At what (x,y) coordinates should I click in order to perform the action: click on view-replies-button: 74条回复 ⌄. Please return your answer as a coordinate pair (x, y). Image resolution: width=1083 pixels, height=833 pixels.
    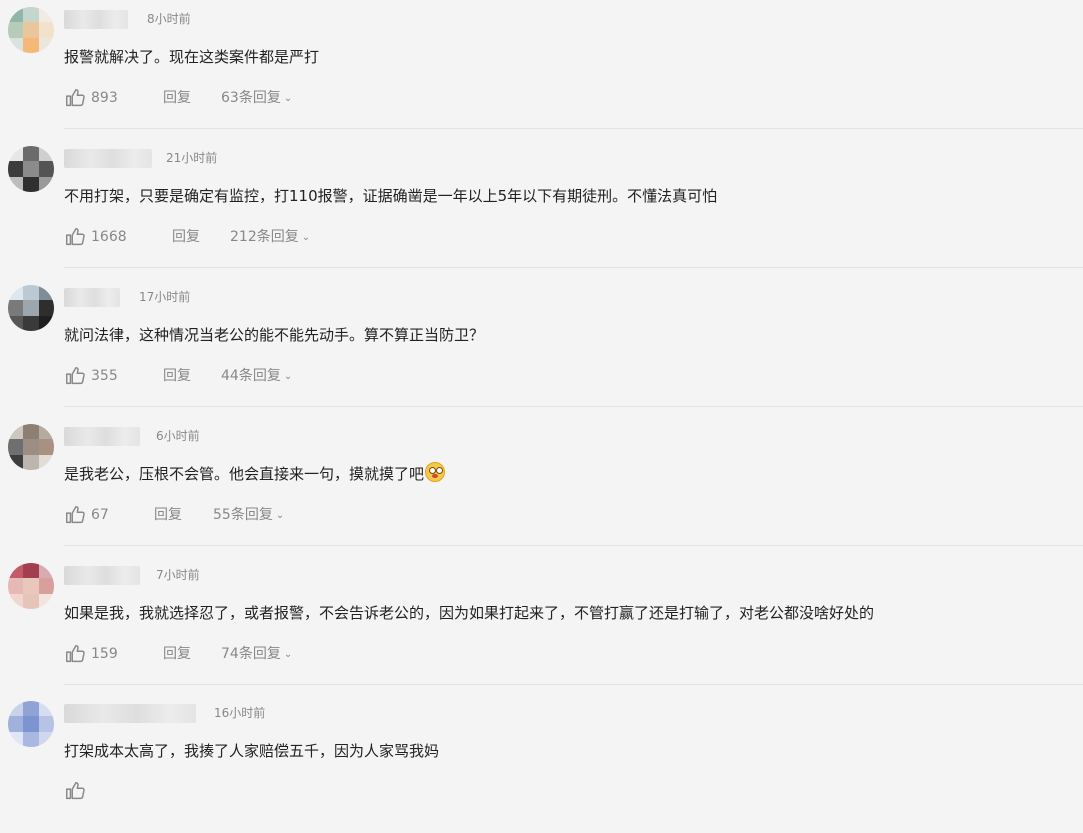
    Looking at the image, I should click on (256, 654).